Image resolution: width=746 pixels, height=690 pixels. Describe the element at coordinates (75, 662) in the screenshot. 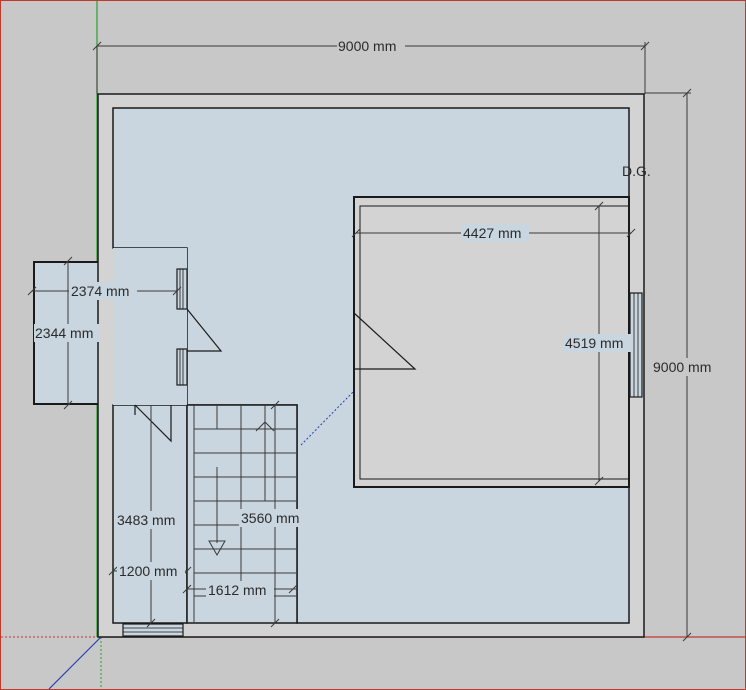

I see `blue-axis` at that location.